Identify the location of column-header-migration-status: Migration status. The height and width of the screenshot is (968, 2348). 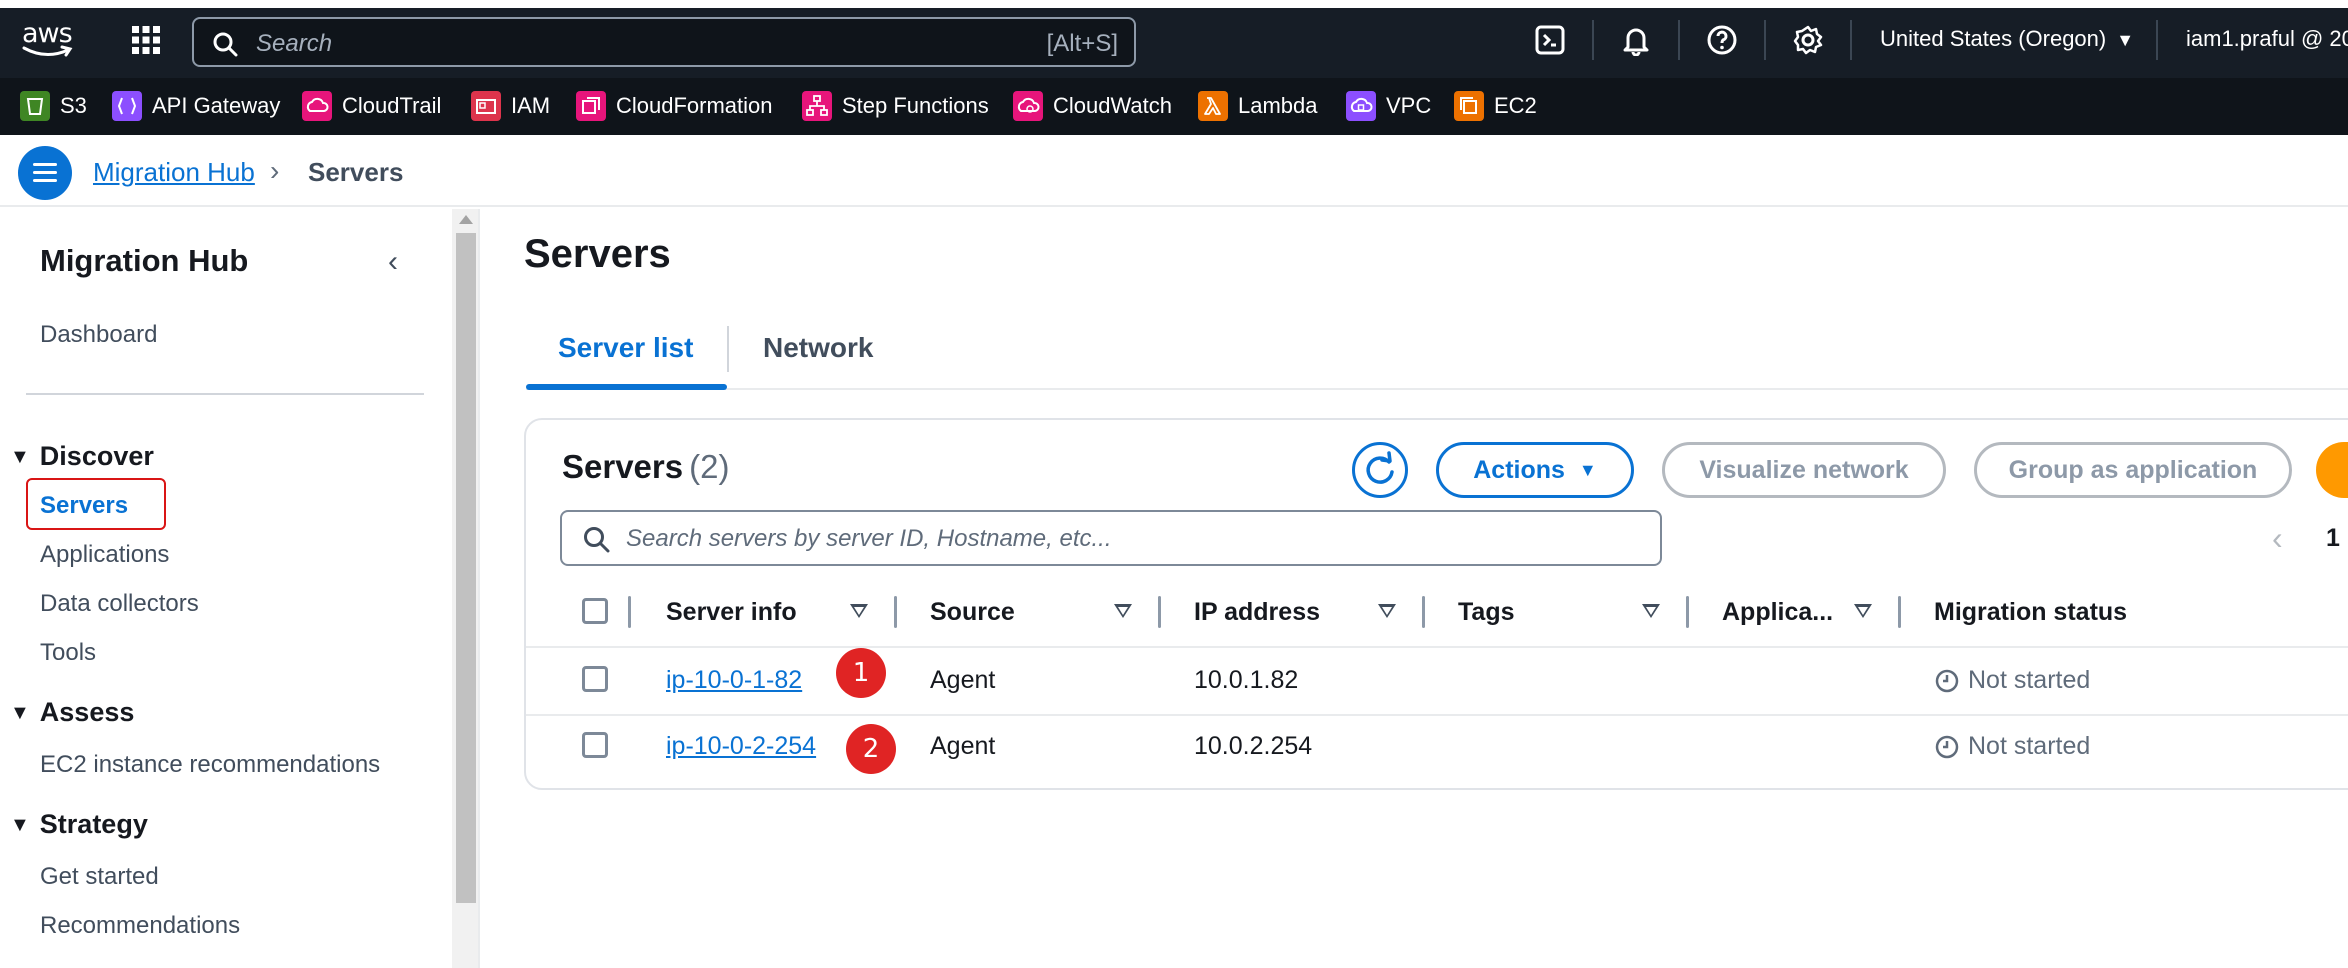
(2030, 612).